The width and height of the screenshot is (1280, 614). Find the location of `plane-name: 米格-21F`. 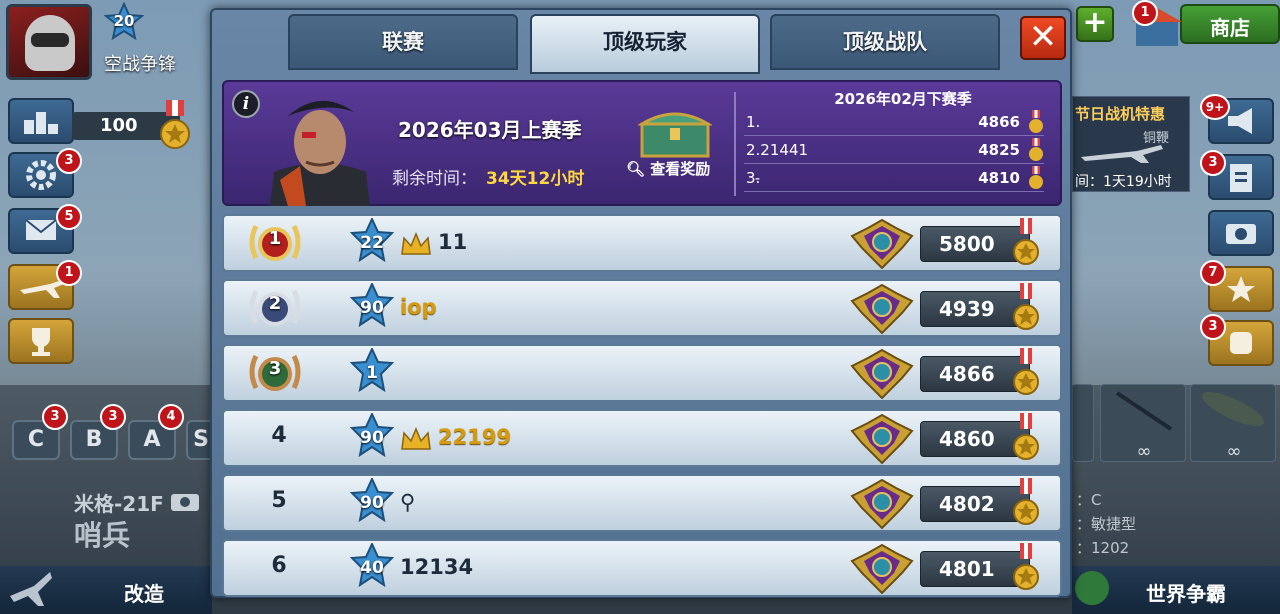

plane-name: 米格-21F is located at coordinates (119, 504).